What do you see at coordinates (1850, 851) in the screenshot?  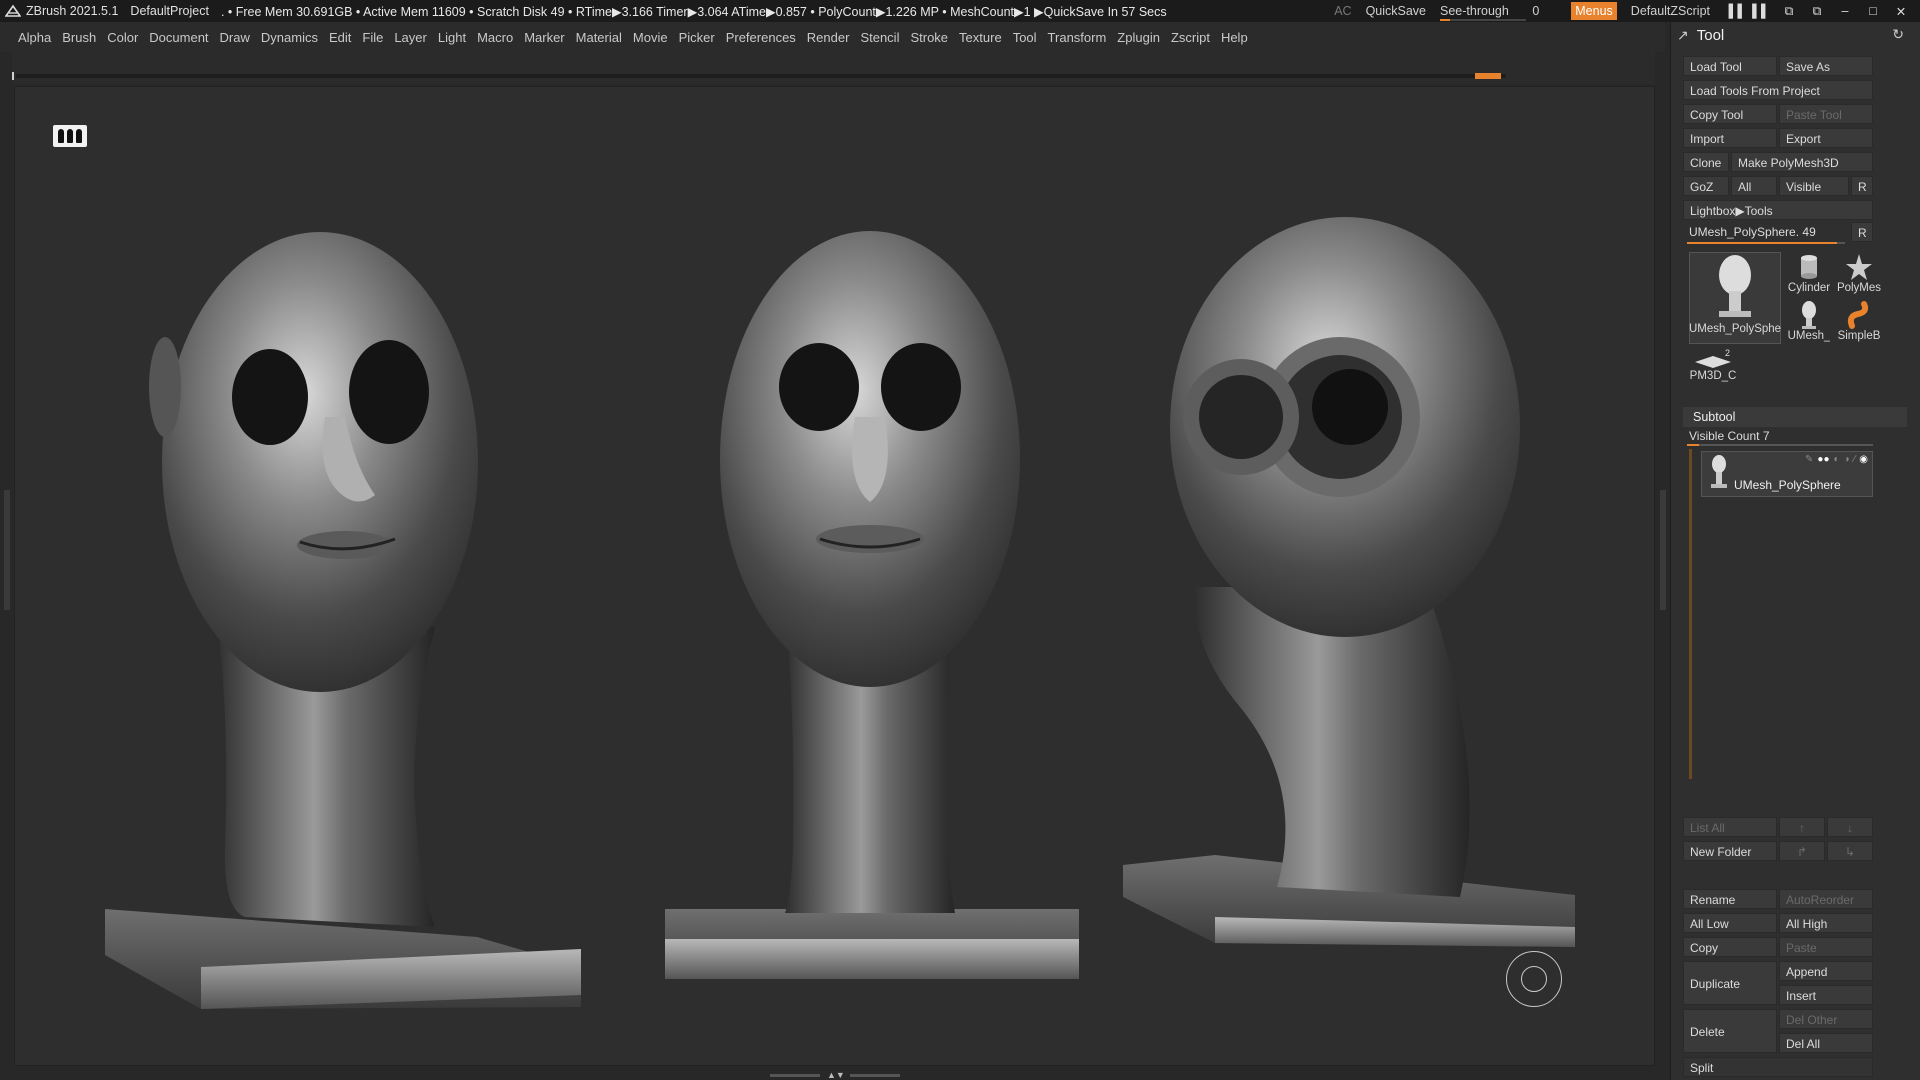 I see `folder-down-icon: ↳` at bounding box center [1850, 851].